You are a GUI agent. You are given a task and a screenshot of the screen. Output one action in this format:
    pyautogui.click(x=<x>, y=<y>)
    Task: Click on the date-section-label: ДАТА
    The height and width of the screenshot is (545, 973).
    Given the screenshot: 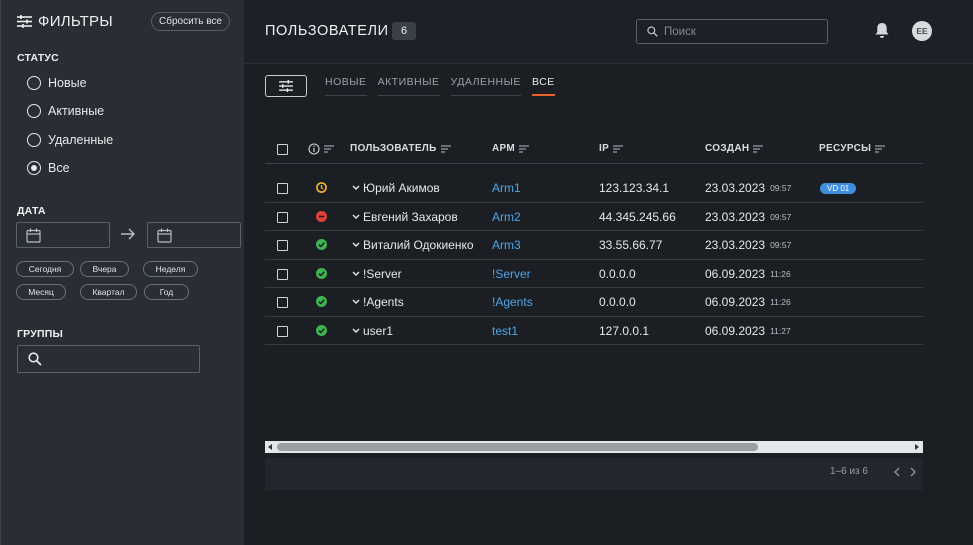 What is the action you would take?
    pyautogui.click(x=31, y=211)
    